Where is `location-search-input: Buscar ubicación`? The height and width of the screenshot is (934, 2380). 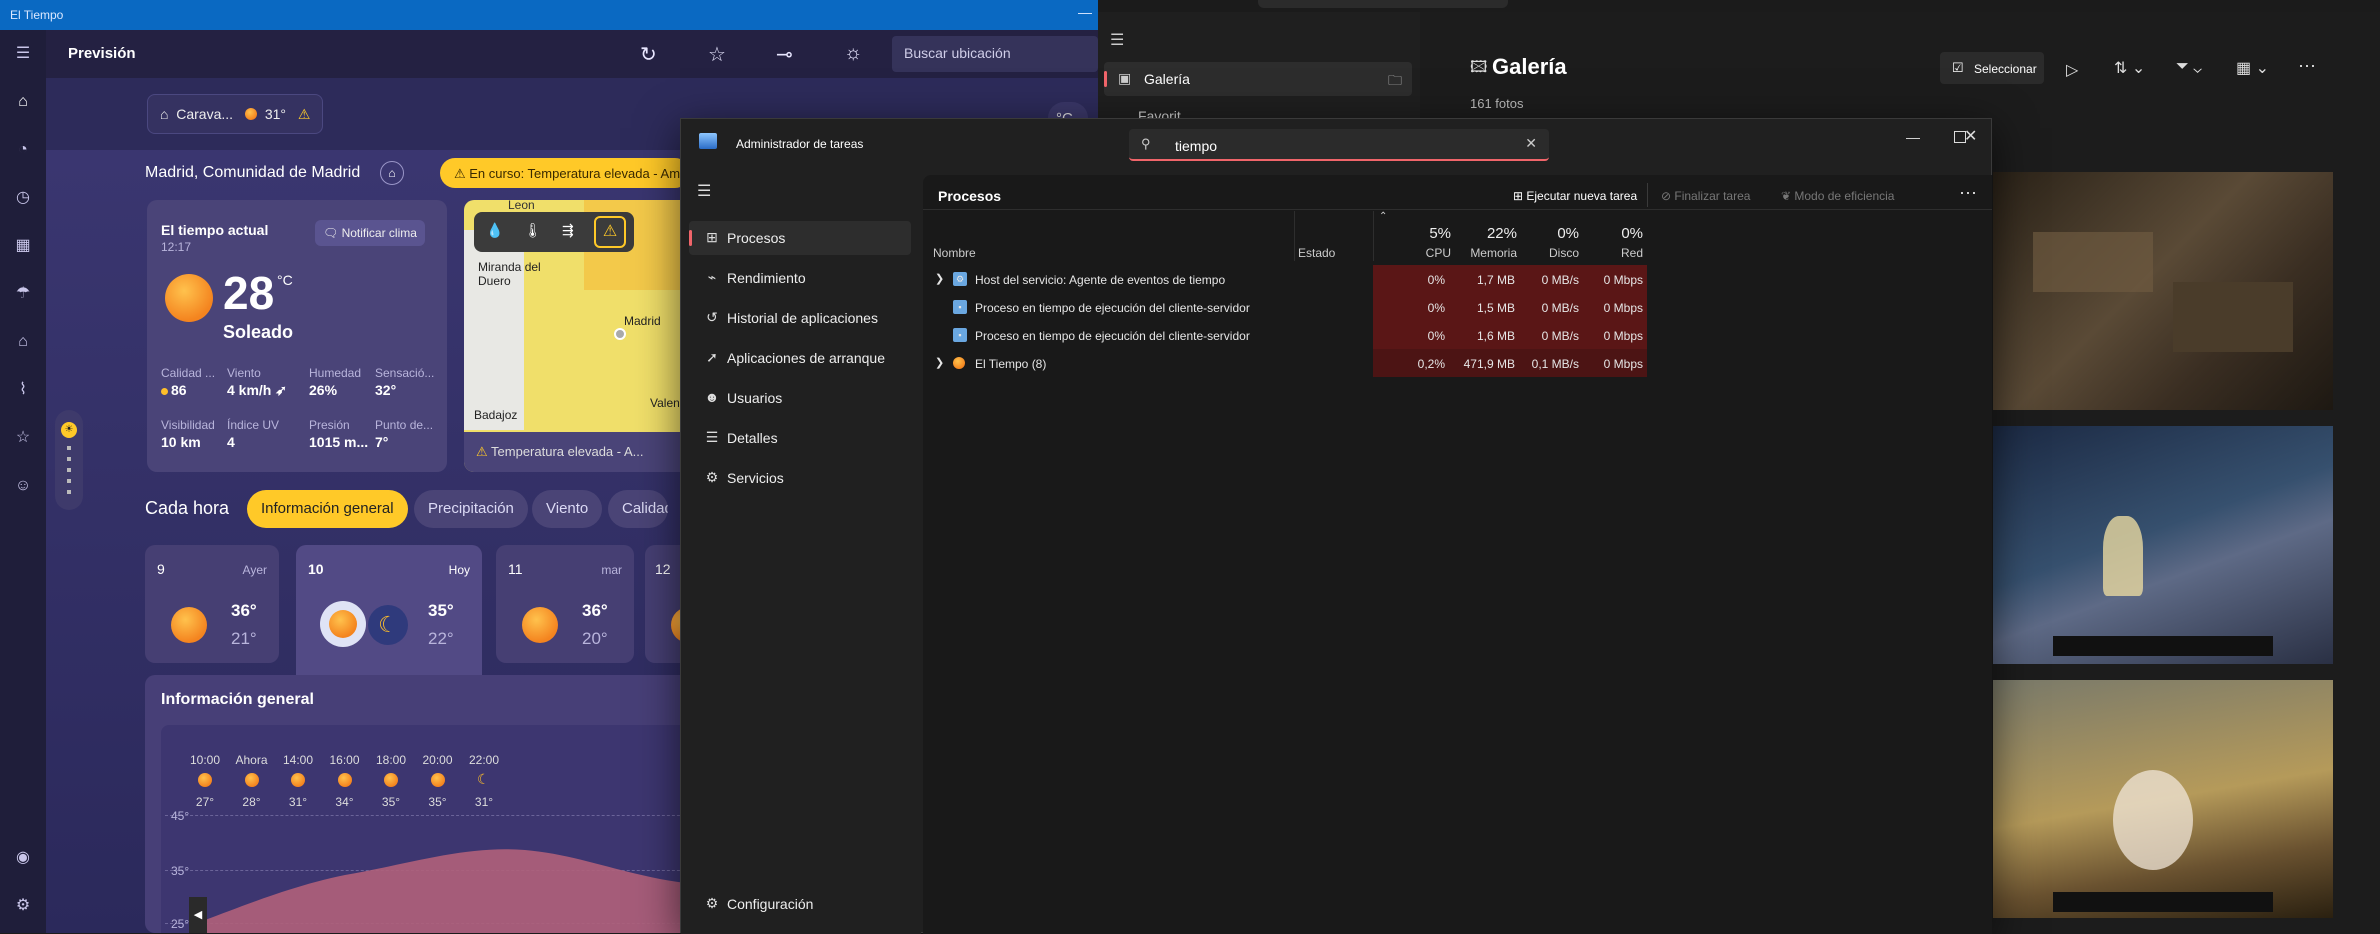 location-search-input: Buscar ubicación is located at coordinates (995, 54).